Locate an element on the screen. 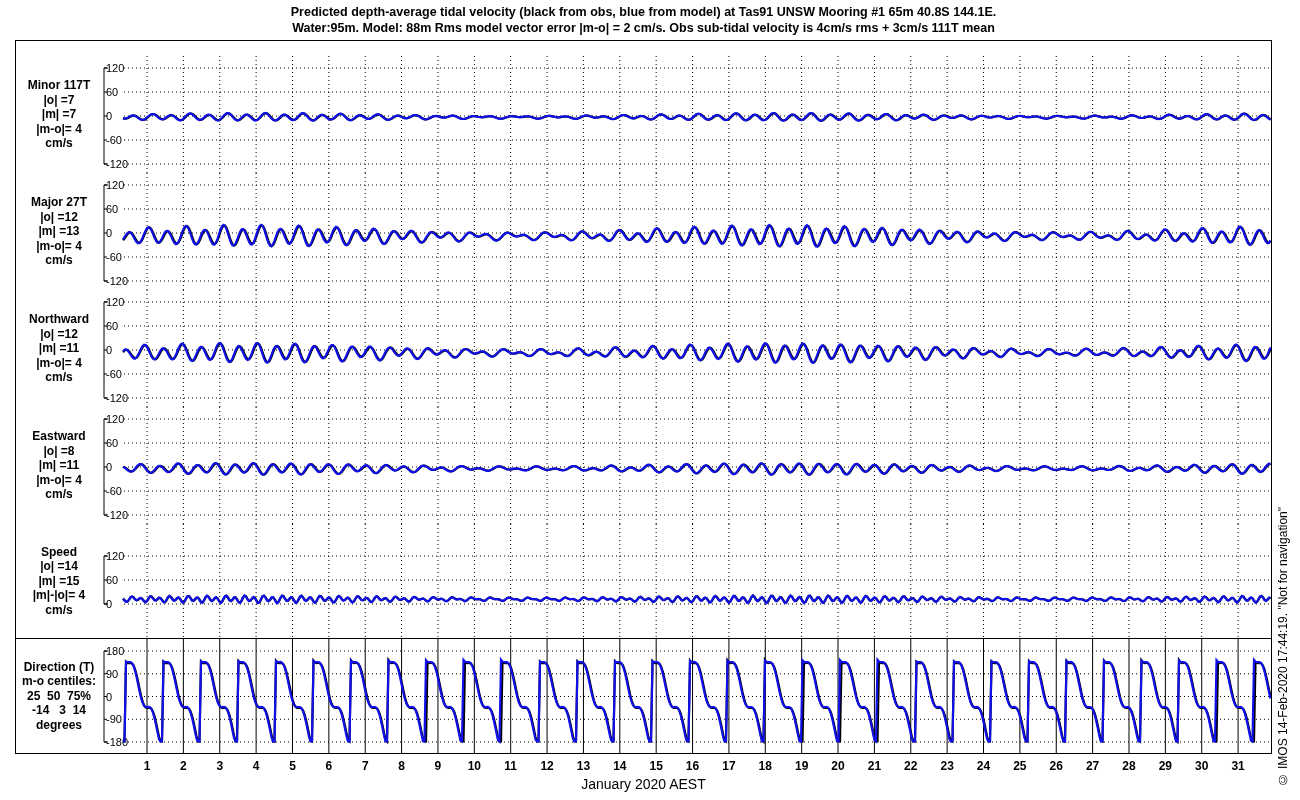  x-tick-label: 20 is located at coordinates (838, 766).